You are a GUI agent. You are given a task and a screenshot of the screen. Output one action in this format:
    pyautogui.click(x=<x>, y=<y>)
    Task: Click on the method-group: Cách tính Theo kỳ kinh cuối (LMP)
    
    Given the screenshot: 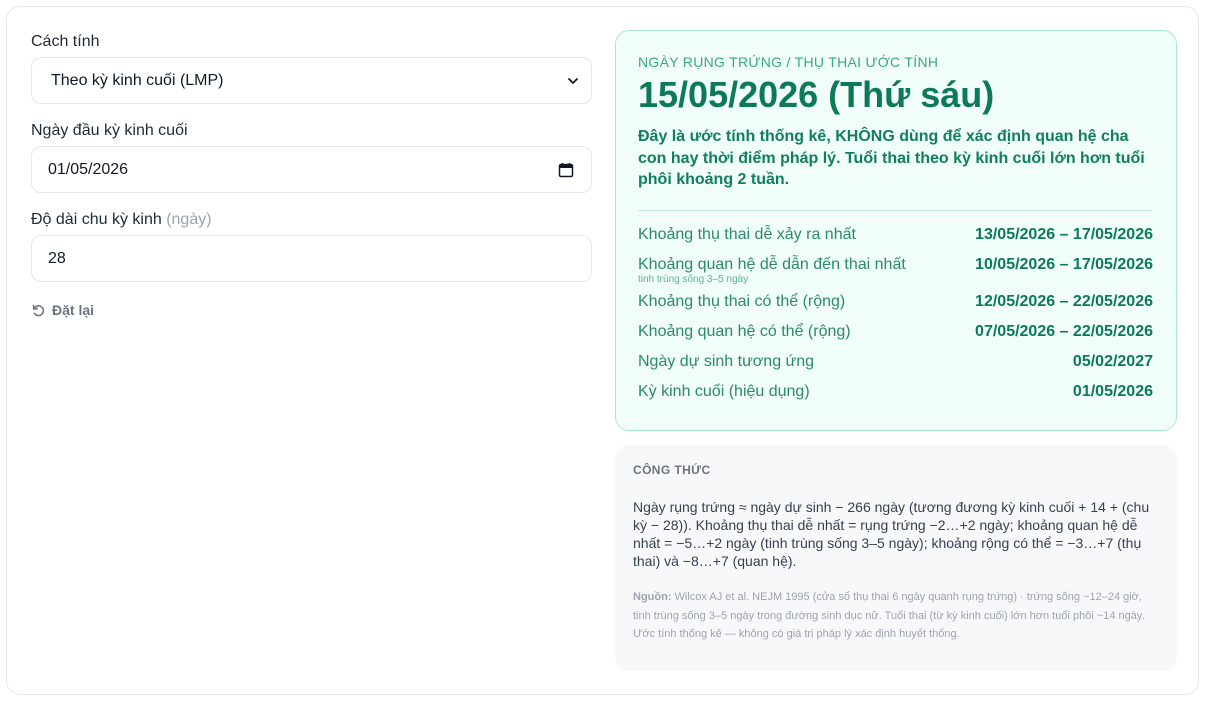 What is the action you would take?
    pyautogui.click(x=311, y=67)
    